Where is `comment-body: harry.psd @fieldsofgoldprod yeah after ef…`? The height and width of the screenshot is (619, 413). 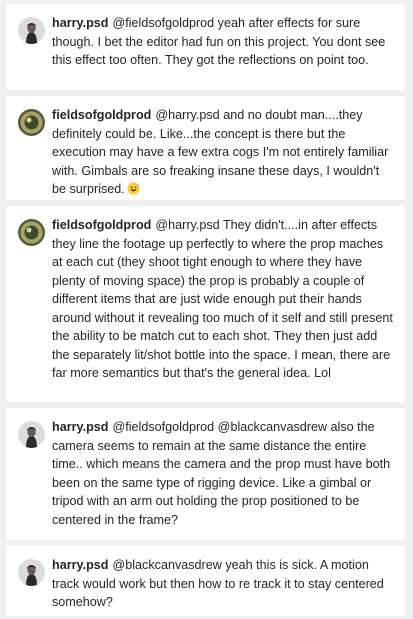
comment-body: harry.psd @fieldsofgoldprod yeah after ef… is located at coordinates (223, 42).